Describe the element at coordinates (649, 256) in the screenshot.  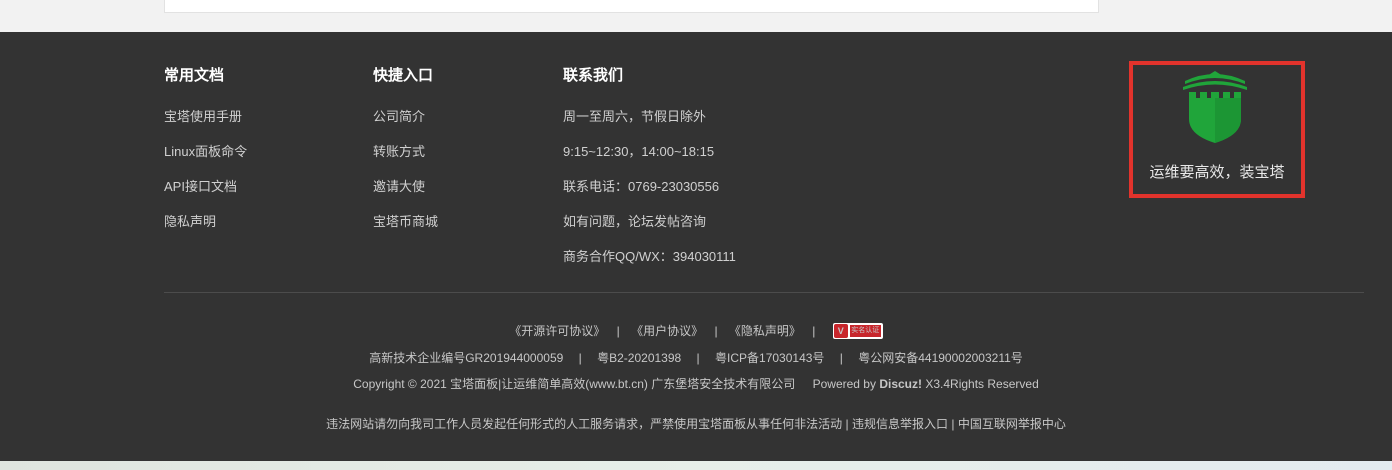
I see `contact-business-qq: 商务合作QQ/WX：394030111` at that location.